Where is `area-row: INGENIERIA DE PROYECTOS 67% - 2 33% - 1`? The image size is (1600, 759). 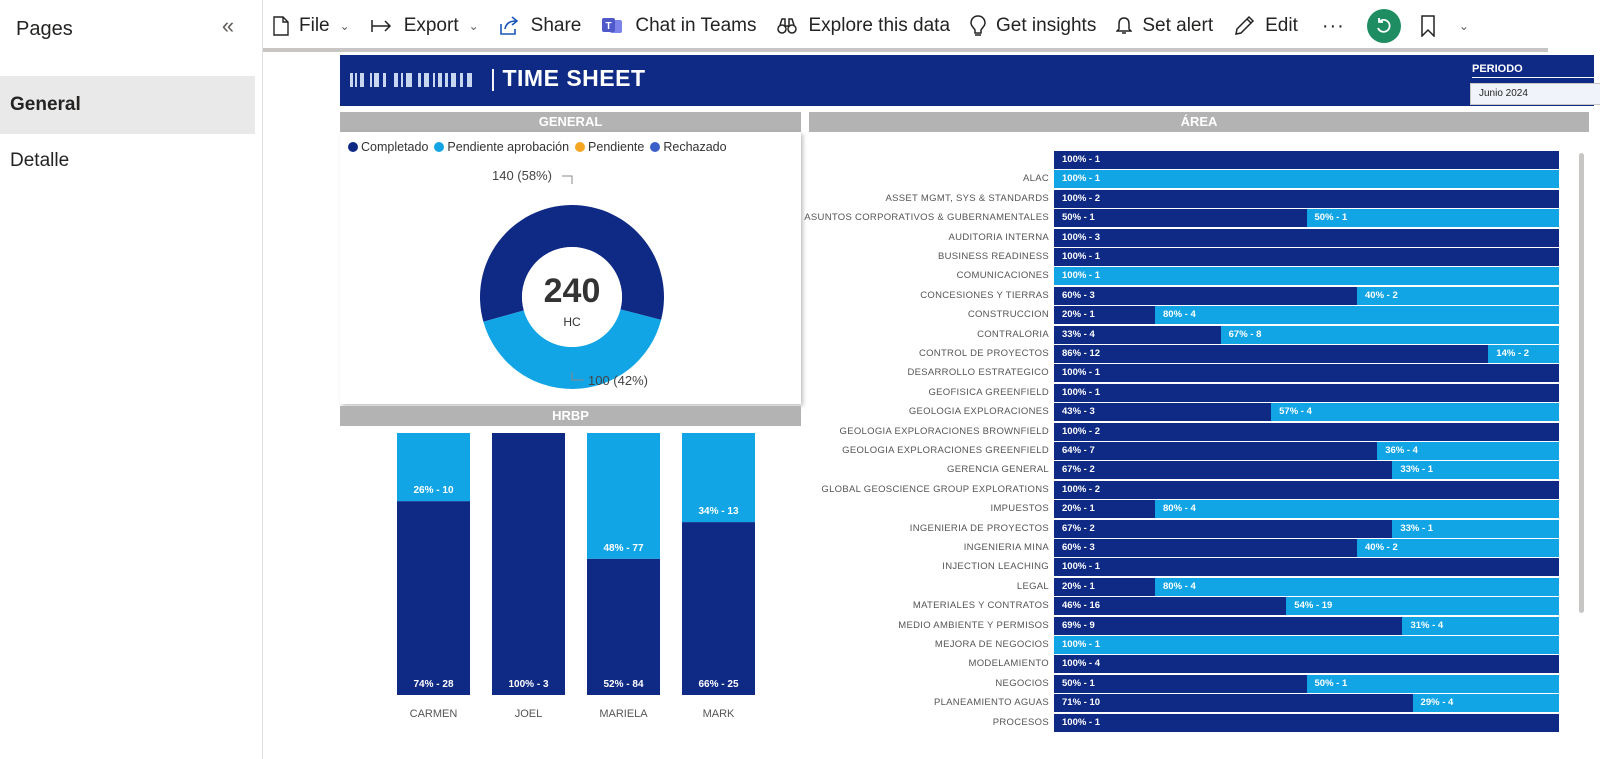
area-row: INGENIERIA DE PROYECTOS 67% - 2 33% - 1 is located at coordinates (1199, 528).